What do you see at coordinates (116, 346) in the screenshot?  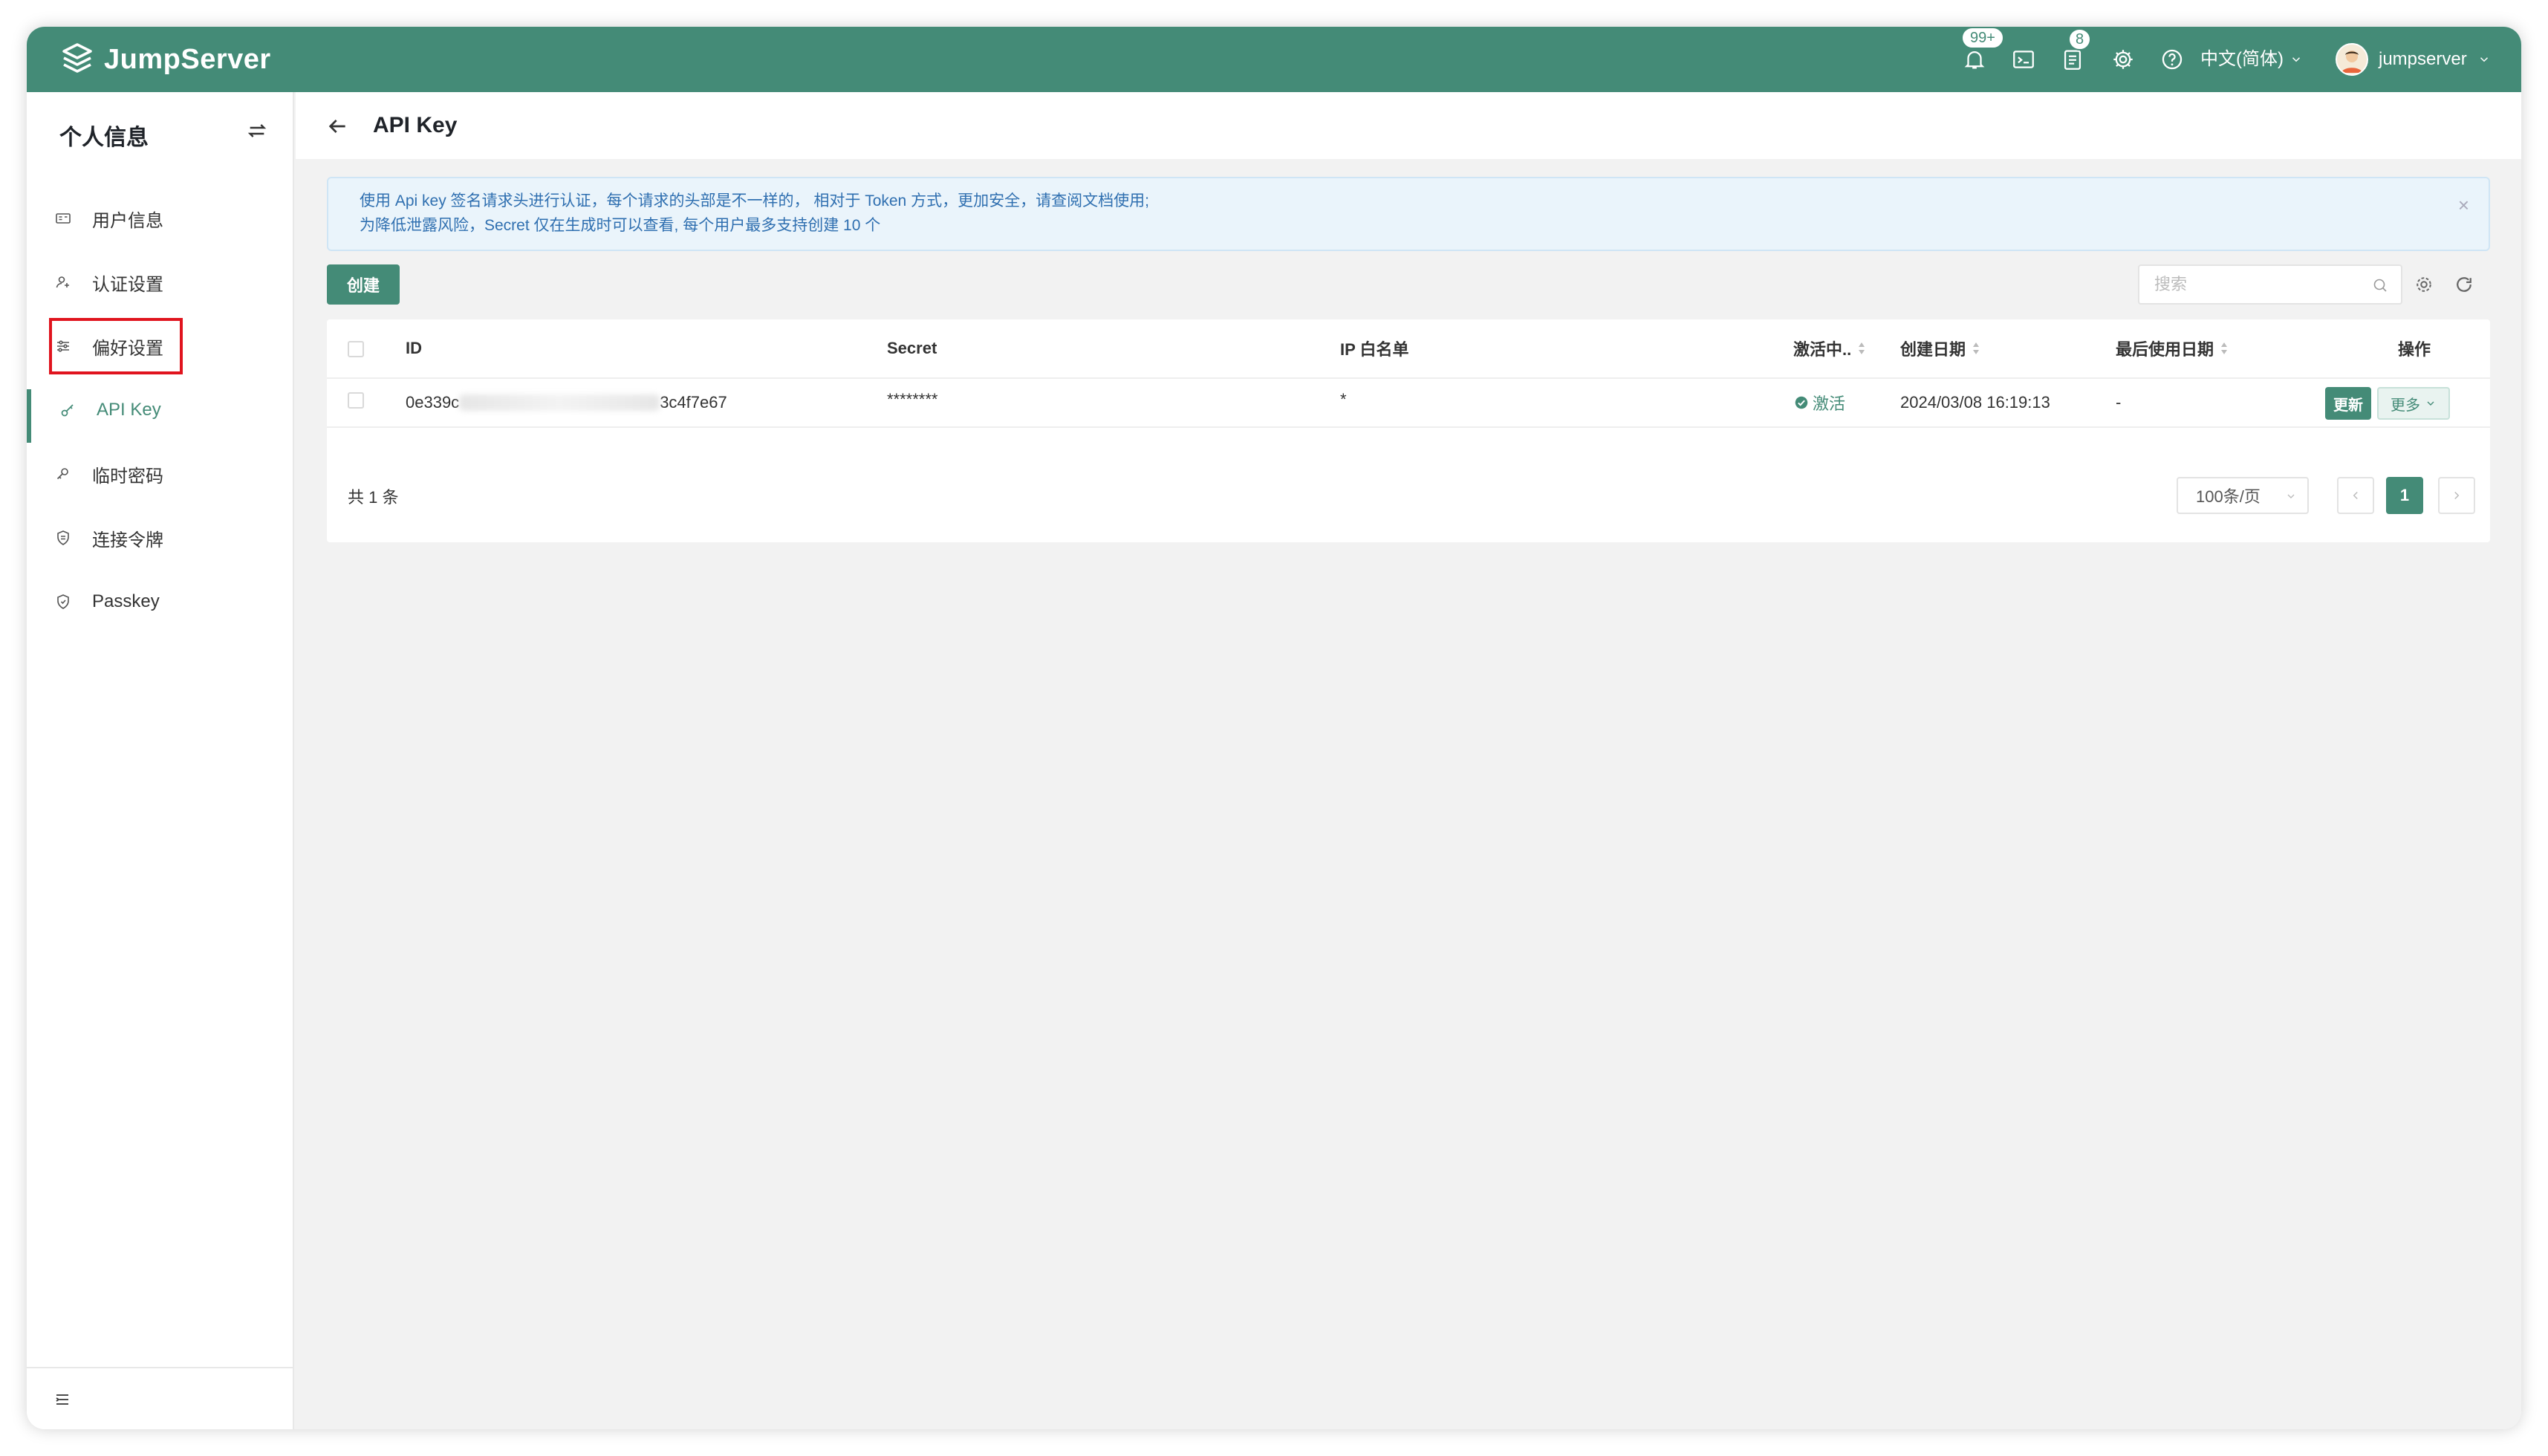 I see `highlight-annotation` at bounding box center [116, 346].